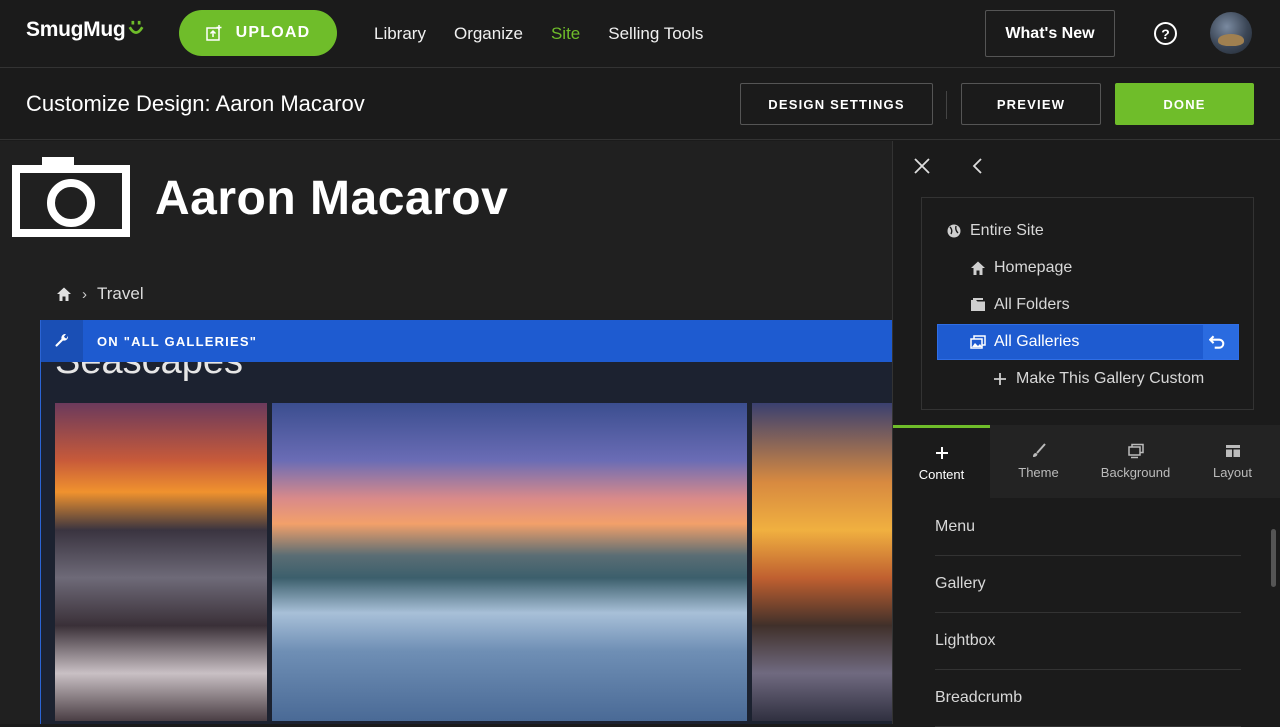  Describe the element at coordinates (978, 342) in the screenshot. I see `galleries-icon` at that location.